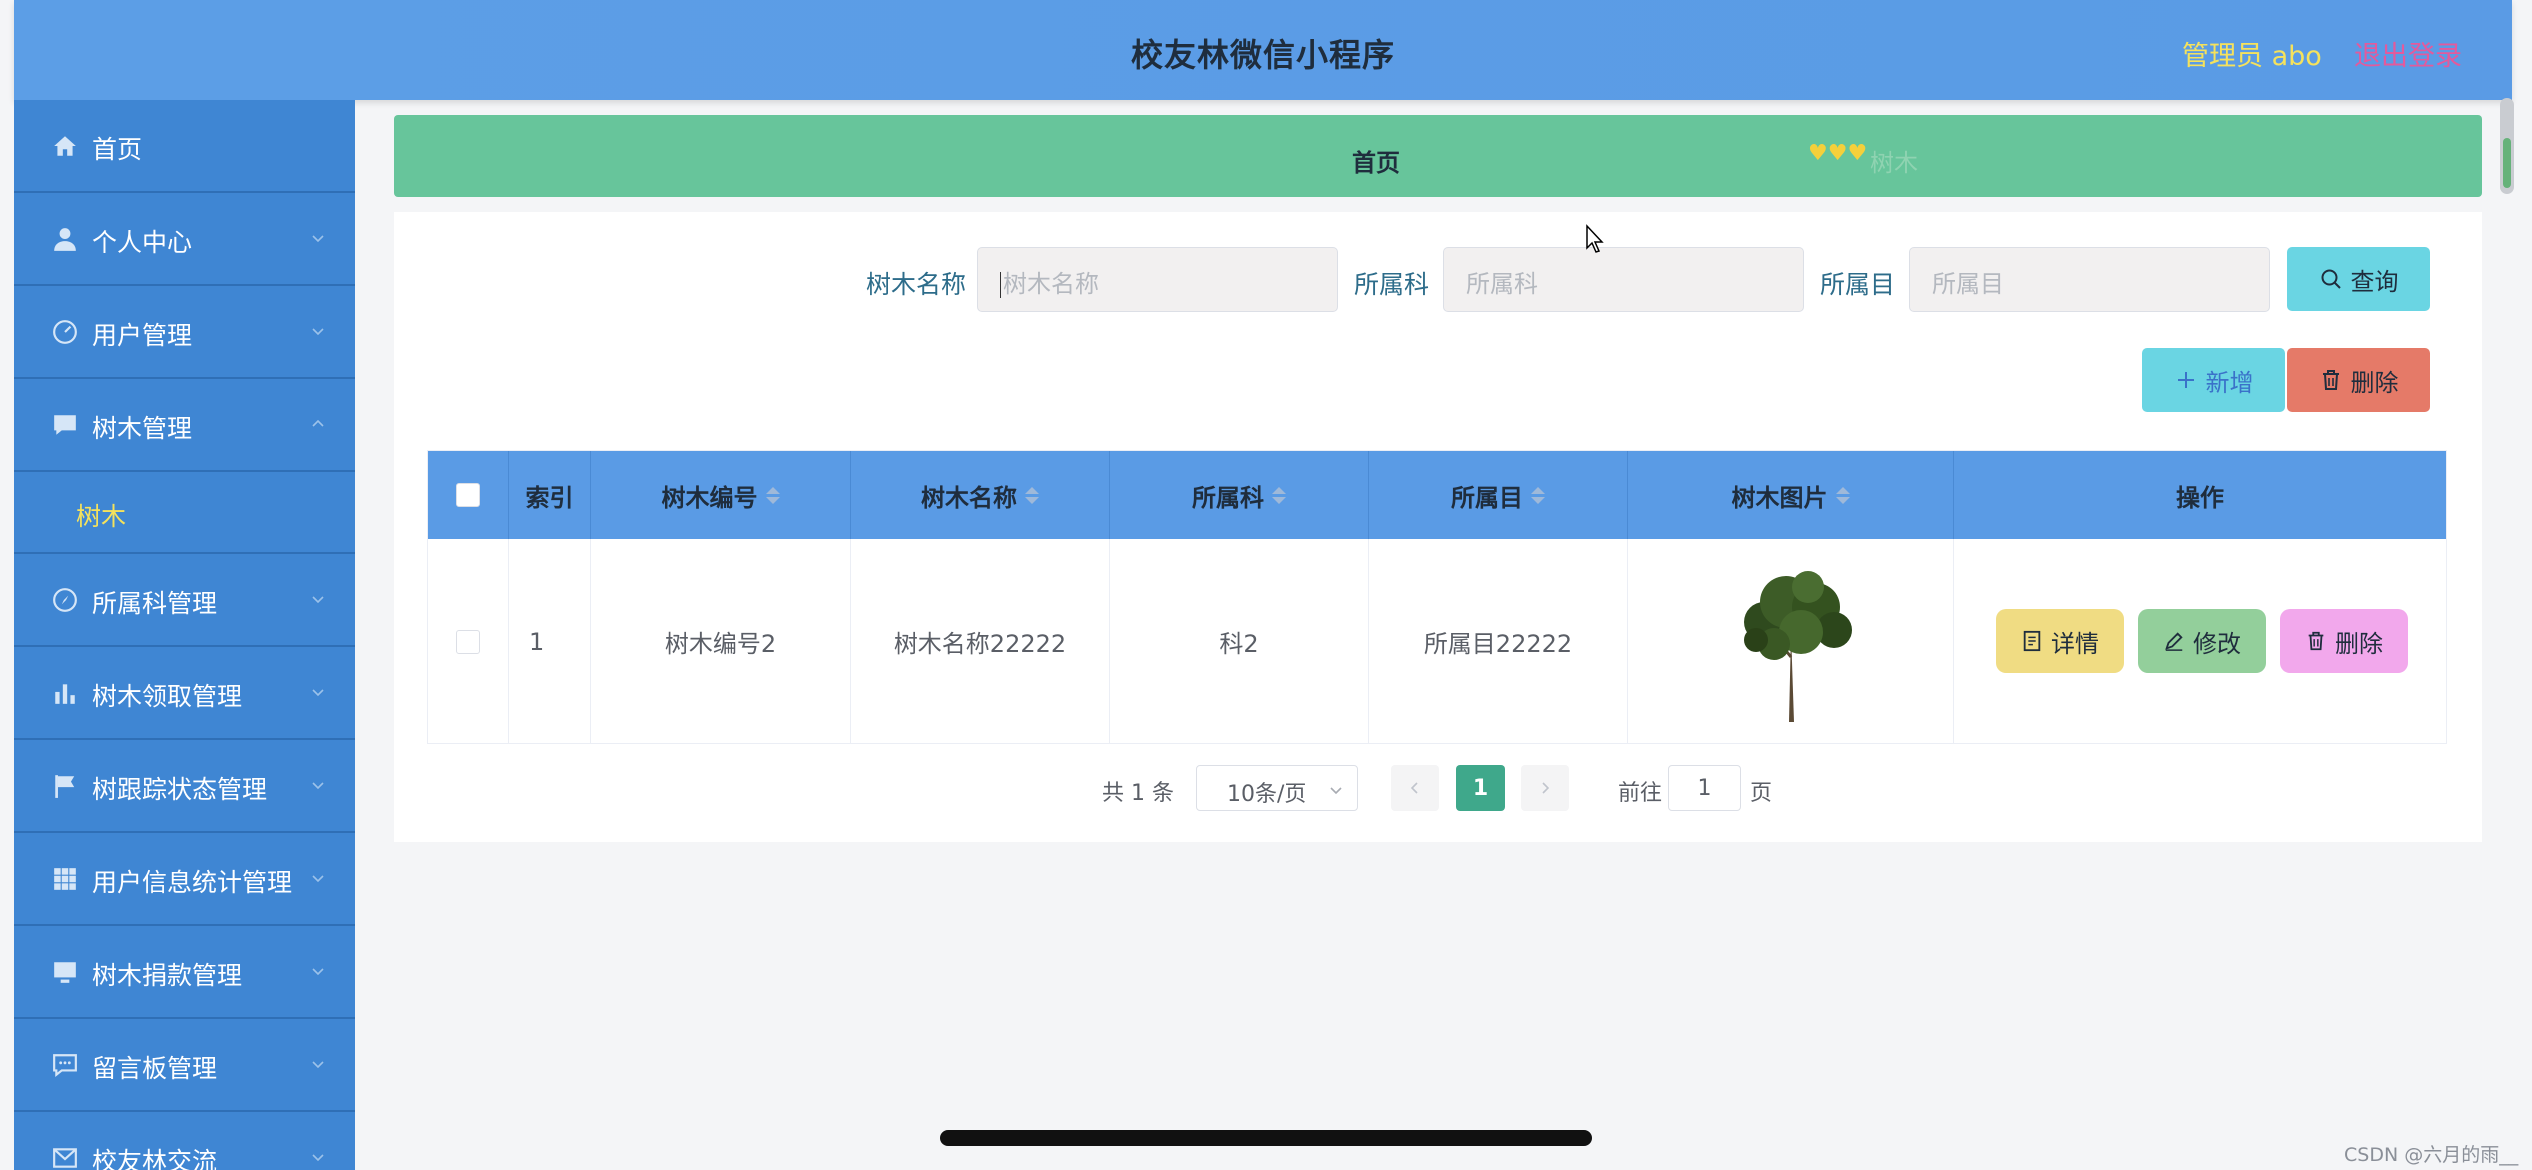 Image resolution: width=2532 pixels, height=1170 pixels. Describe the element at coordinates (1228, 497) in the screenshot. I see `column-header-label: 所属科` at that location.